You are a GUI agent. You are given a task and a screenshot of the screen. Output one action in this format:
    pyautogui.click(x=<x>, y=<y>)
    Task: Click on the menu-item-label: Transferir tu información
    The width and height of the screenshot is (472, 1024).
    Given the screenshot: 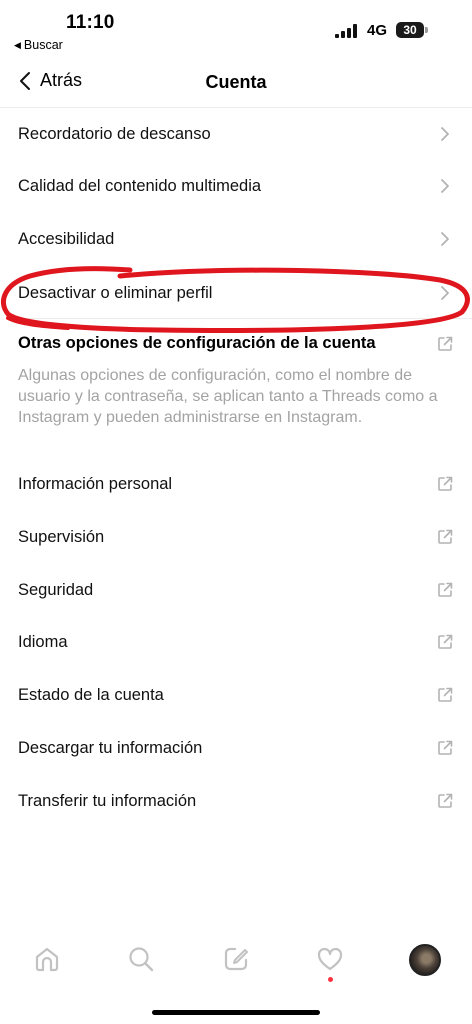 What is the action you would take?
    pyautogui.click(x=107, y=800)
    